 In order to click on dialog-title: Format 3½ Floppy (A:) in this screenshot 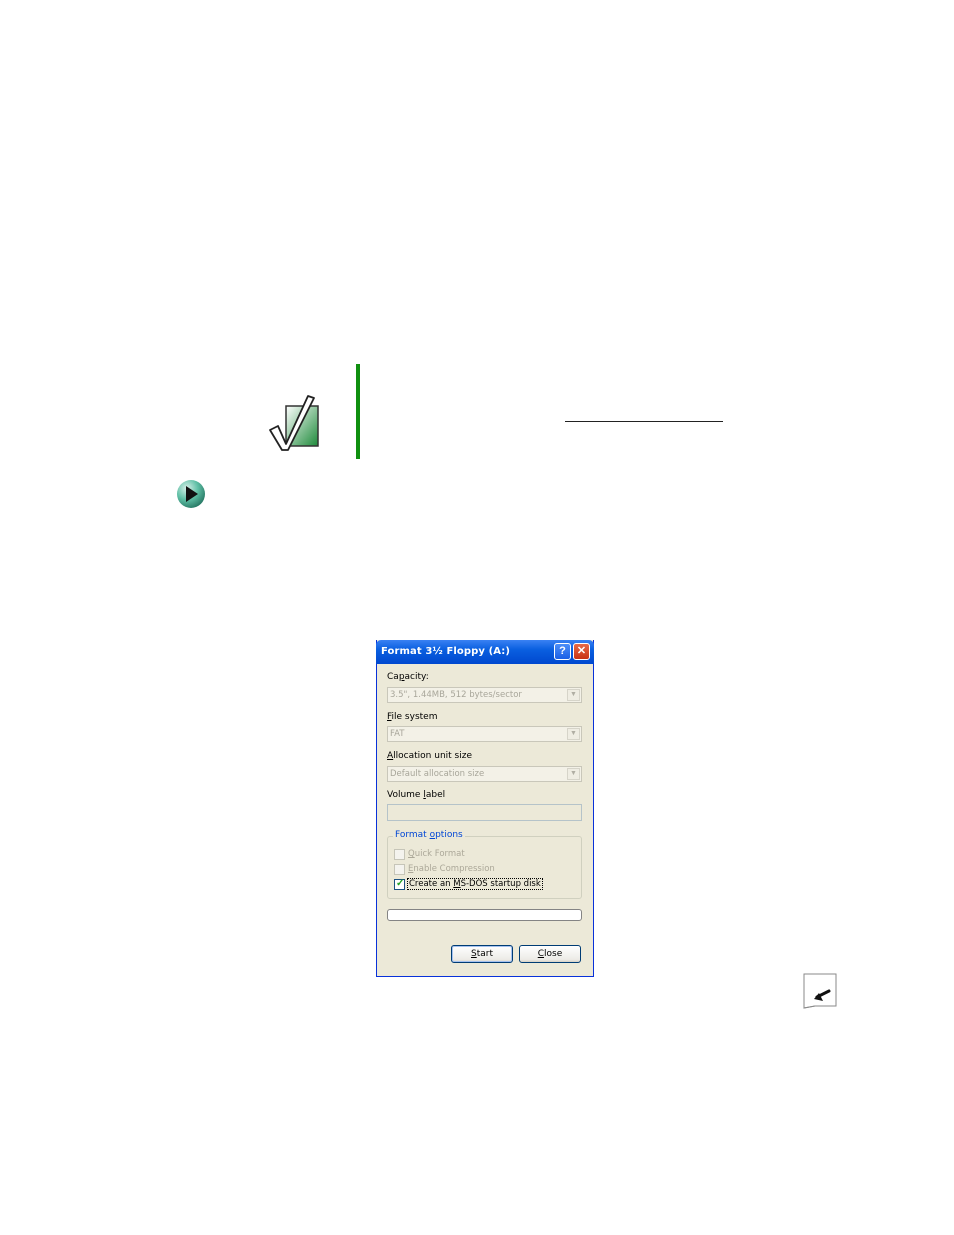, I will do `click(446, 651)`.